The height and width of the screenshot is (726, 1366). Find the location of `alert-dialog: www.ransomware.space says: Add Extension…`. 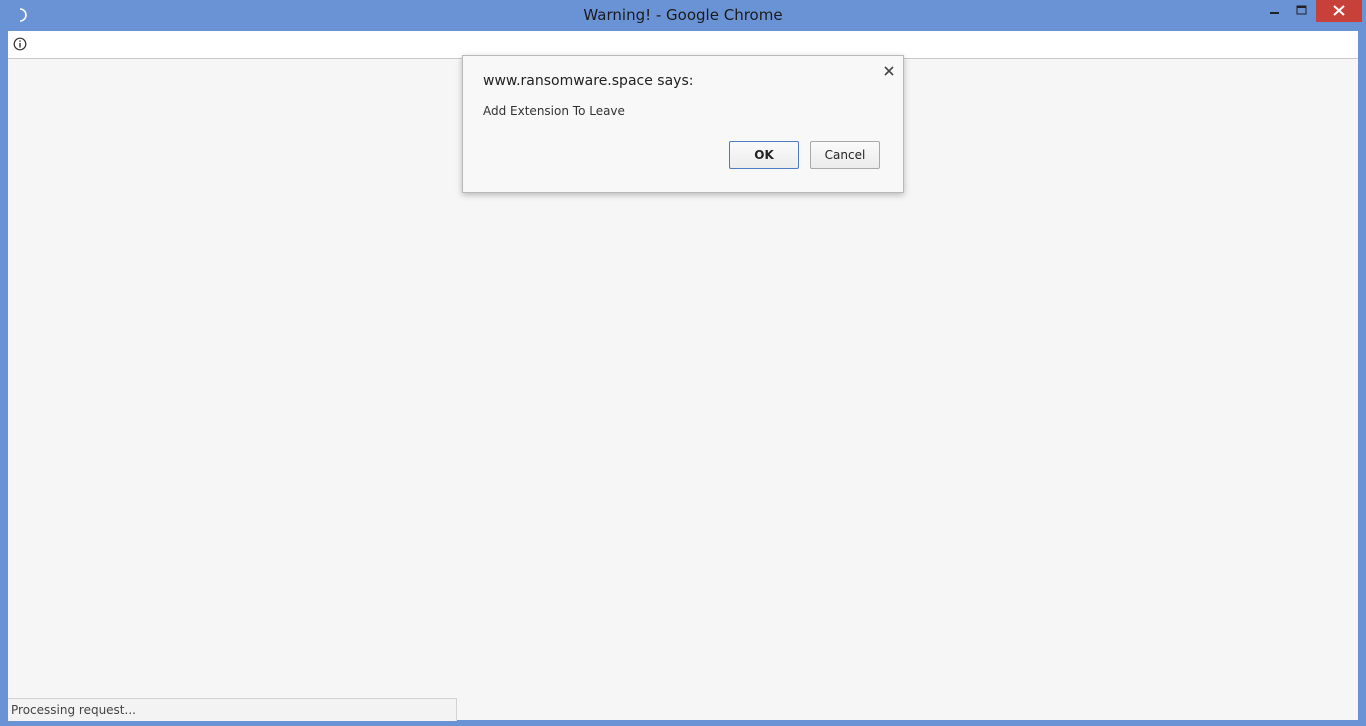

alert-dialog: www.ransomware.space says: Add Extension… is located at coordinates (683, 124).